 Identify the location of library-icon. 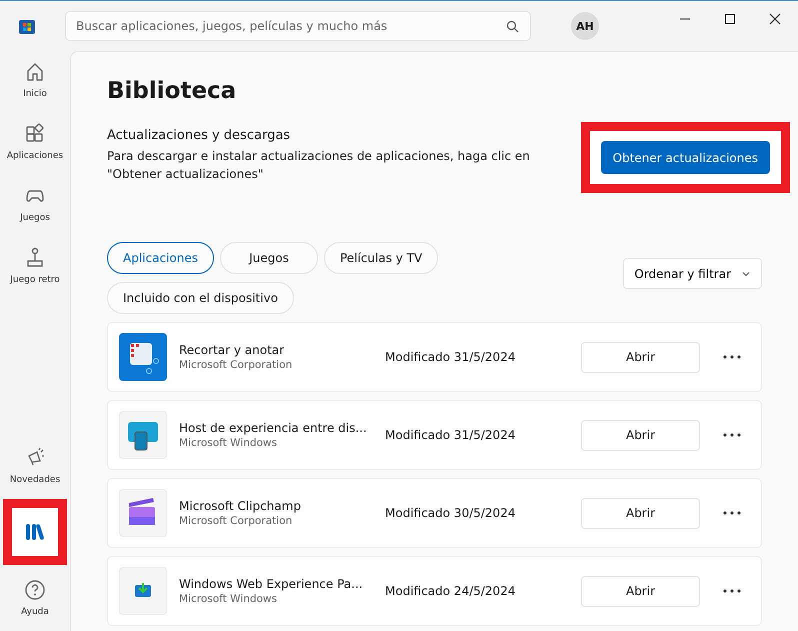
(35, 532).